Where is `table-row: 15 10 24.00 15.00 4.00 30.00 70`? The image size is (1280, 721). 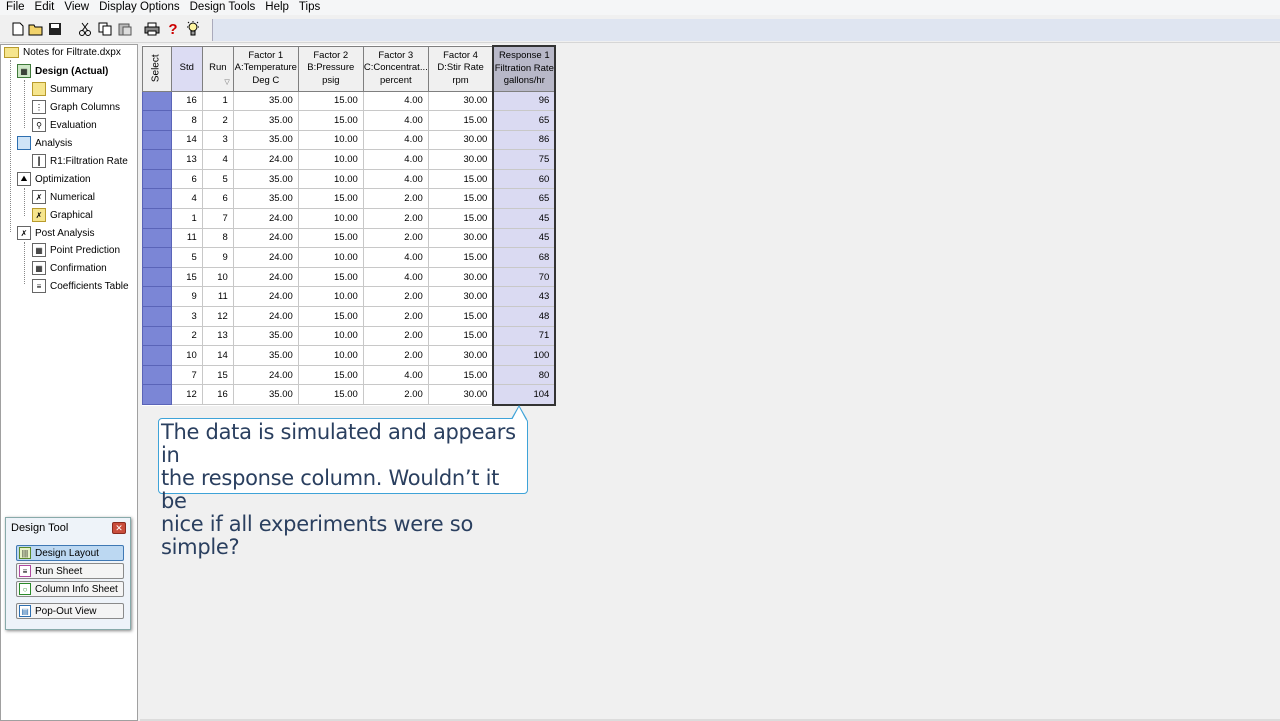
table-row: 15 10 24.00 15.00 4.00 30.00 70 is located at coordinates (349, 277).